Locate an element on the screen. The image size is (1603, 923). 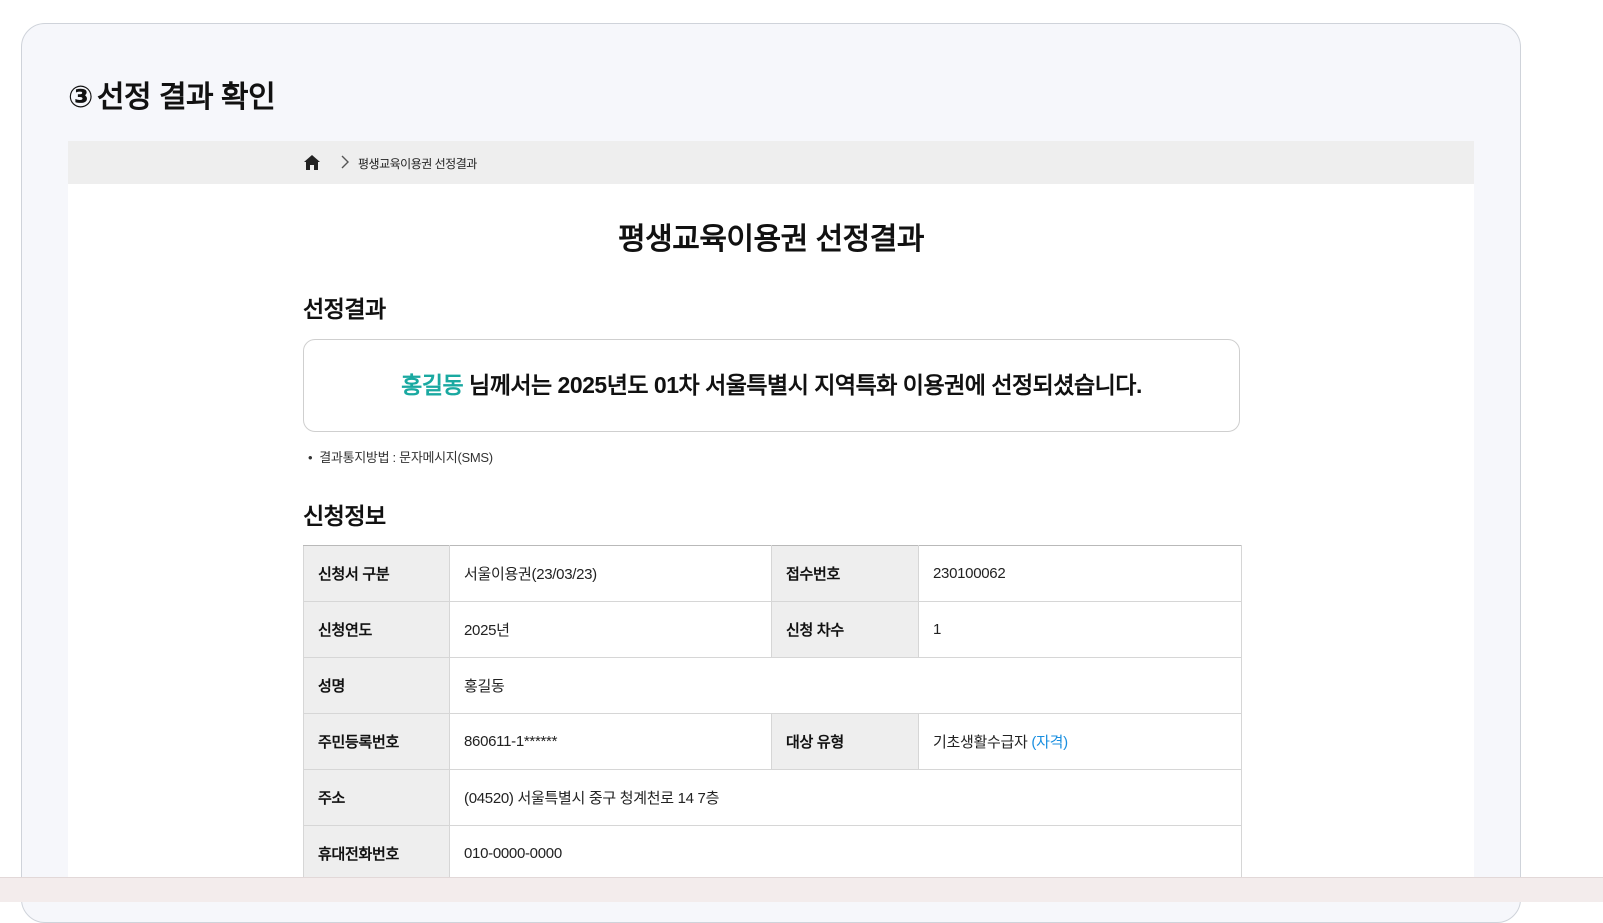
table-cell: 230100062 is located at coordinates (1080, 573).